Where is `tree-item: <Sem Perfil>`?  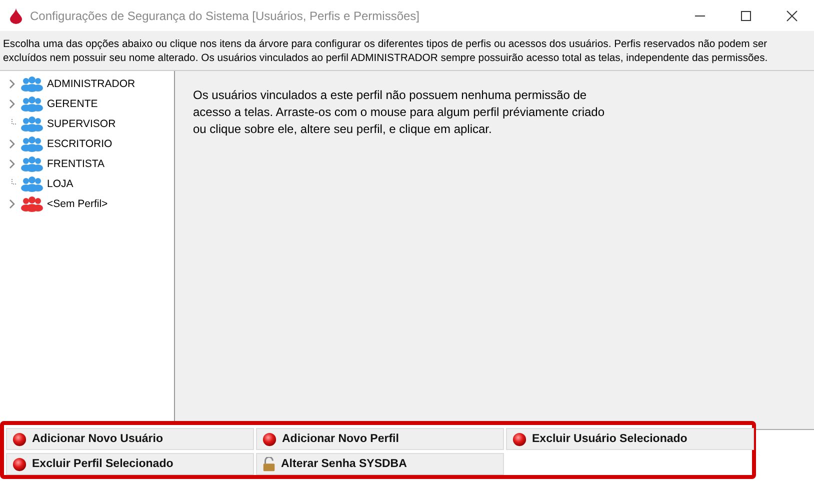
tree-item: <Sem Perfil> is located at coordinates (77, 204).